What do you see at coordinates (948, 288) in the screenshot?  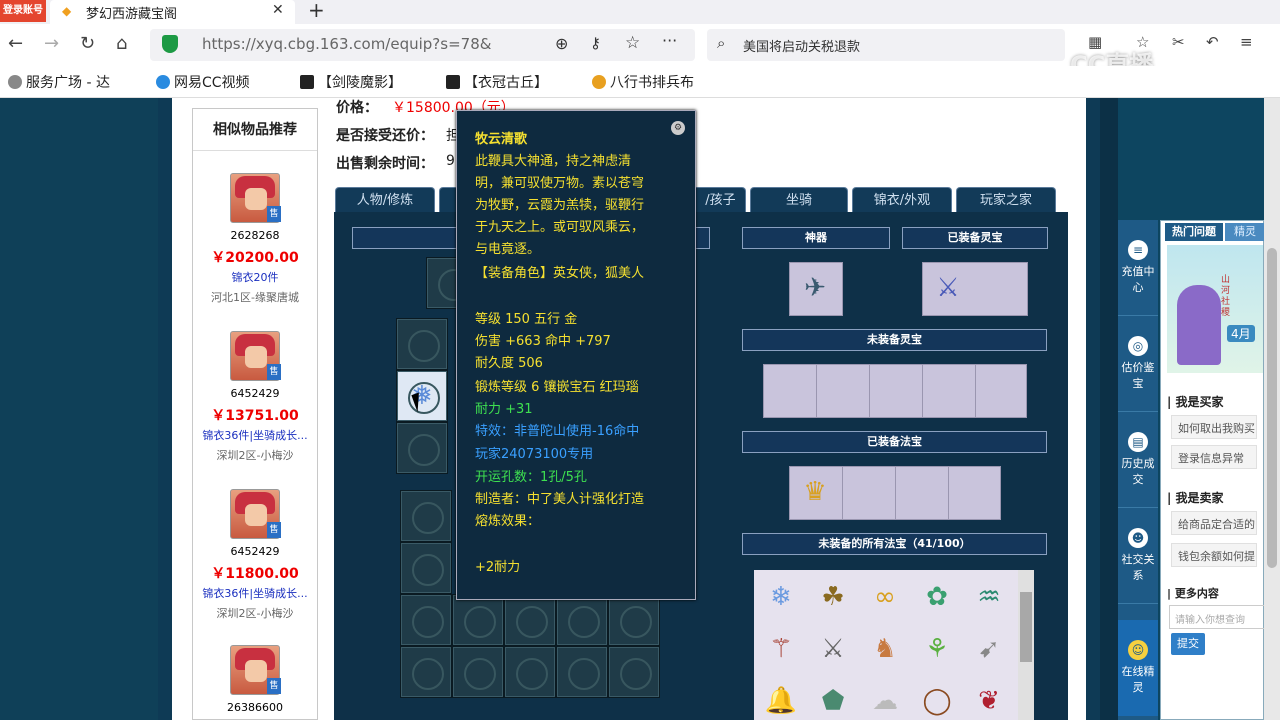 I see `lingbao-item-icon: ⚔` at bounding box center [948, 288].